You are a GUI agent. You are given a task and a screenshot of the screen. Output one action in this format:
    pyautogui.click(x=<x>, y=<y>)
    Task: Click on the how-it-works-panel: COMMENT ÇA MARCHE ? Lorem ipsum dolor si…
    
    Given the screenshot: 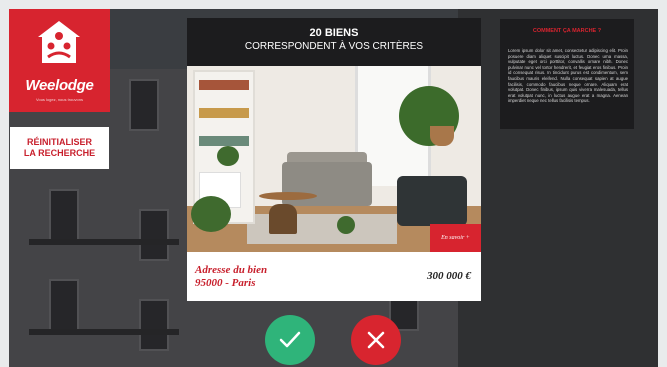 What is the action you would take?
    pyautogui.click(x=567, y=74)
    